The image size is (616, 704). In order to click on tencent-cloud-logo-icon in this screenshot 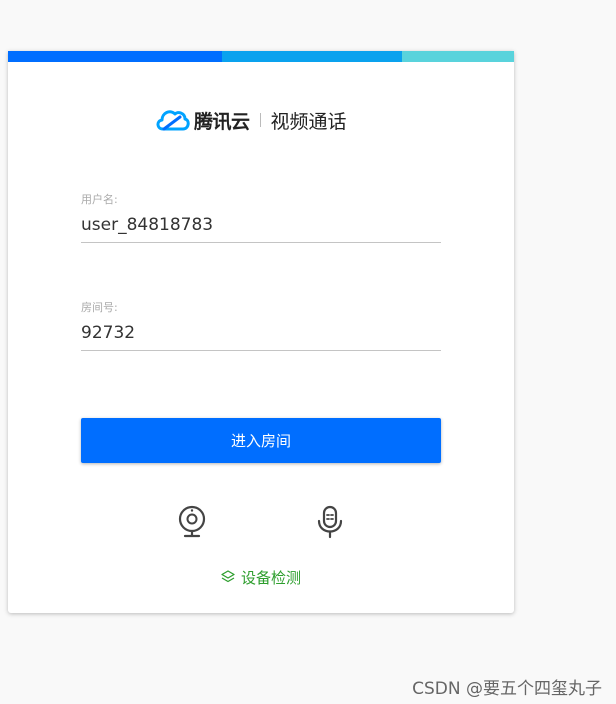, I will do `click(173, 120)`.